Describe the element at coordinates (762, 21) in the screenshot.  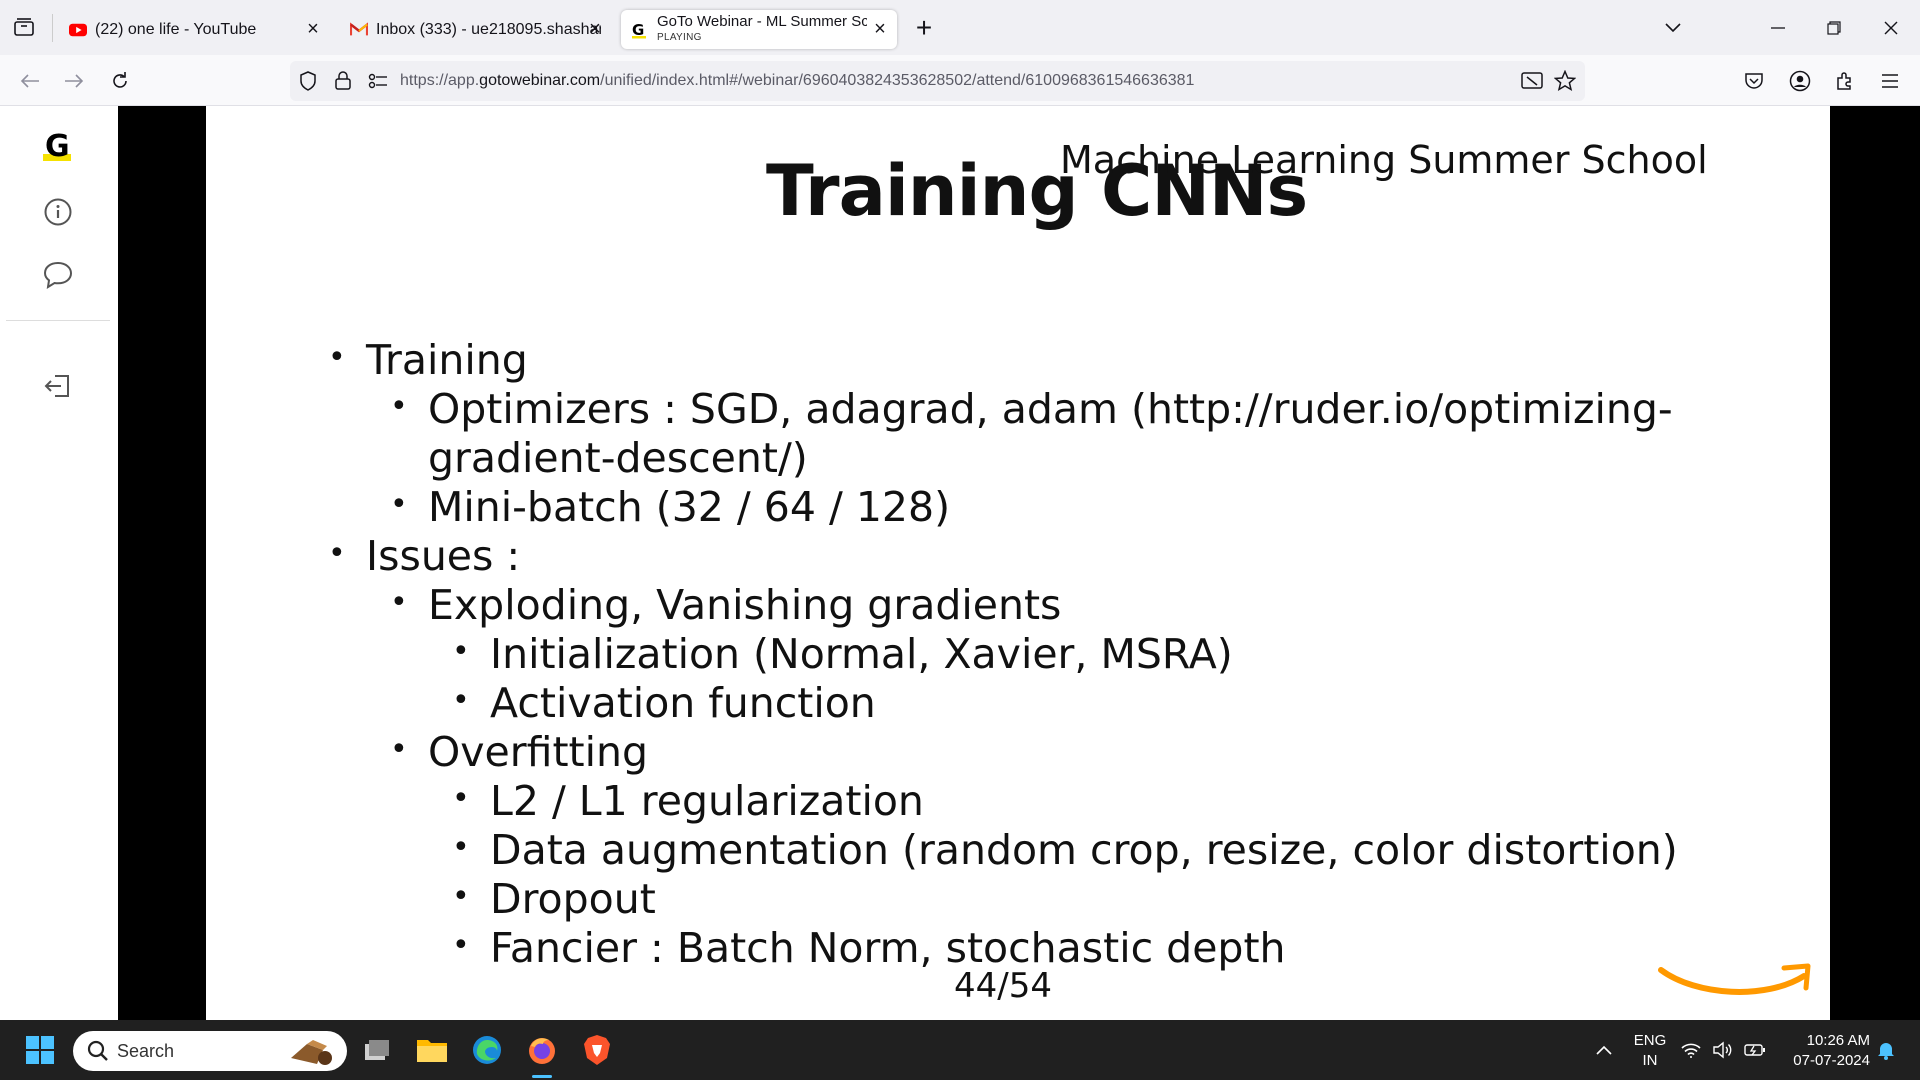
I see `tab-title: GoTo Webinar - ML Summer Sc` at that location.